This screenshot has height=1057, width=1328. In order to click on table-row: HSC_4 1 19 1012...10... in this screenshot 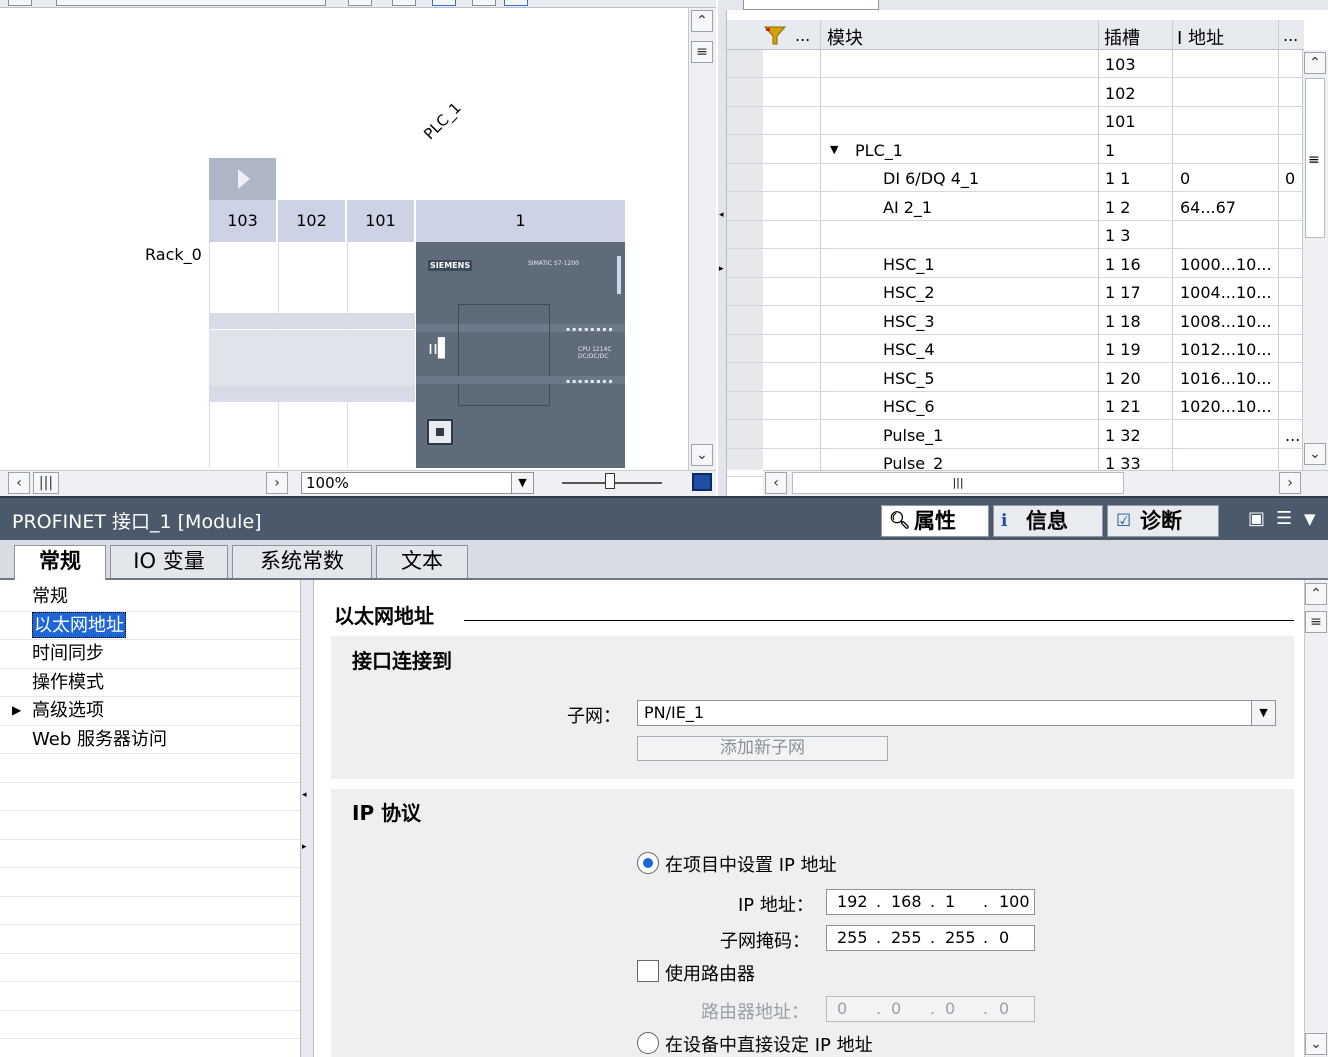, I will do `click(1014, 349)`.